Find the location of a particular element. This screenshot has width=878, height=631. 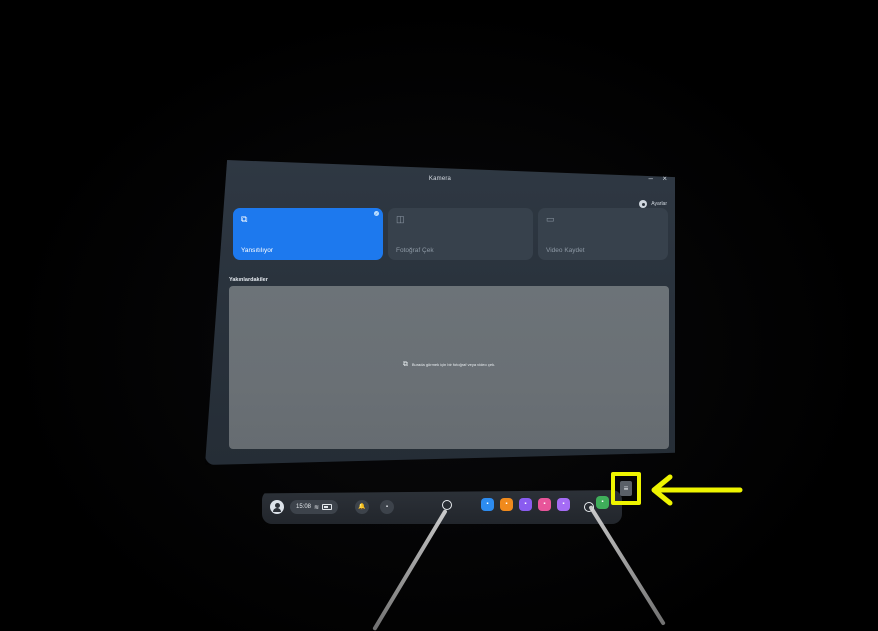

cast-icon: ⧉ is located at coordinates (244, 219).